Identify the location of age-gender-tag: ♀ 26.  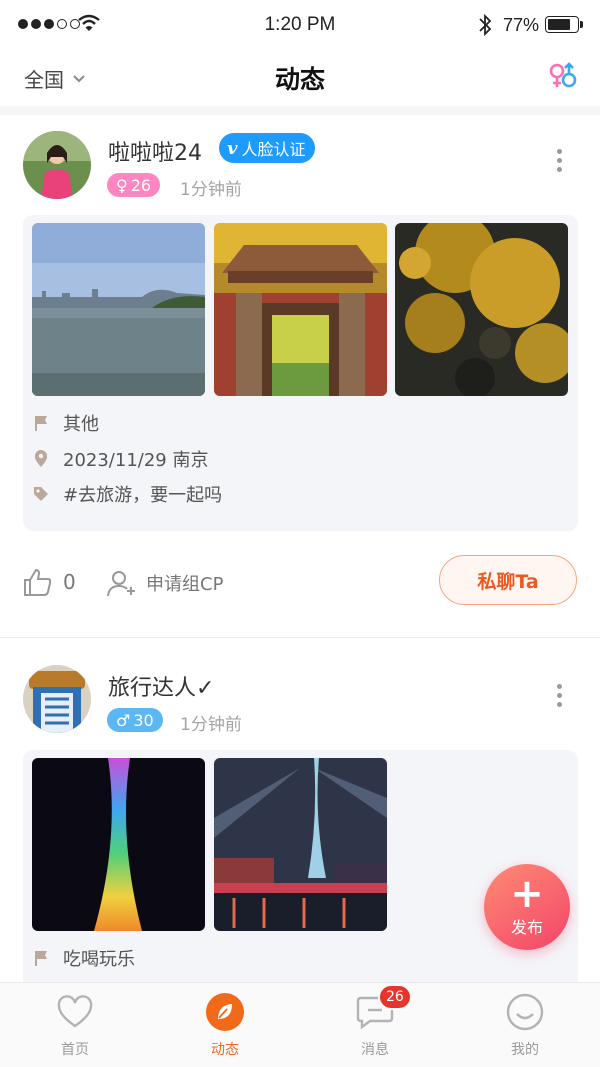
(134, 185).